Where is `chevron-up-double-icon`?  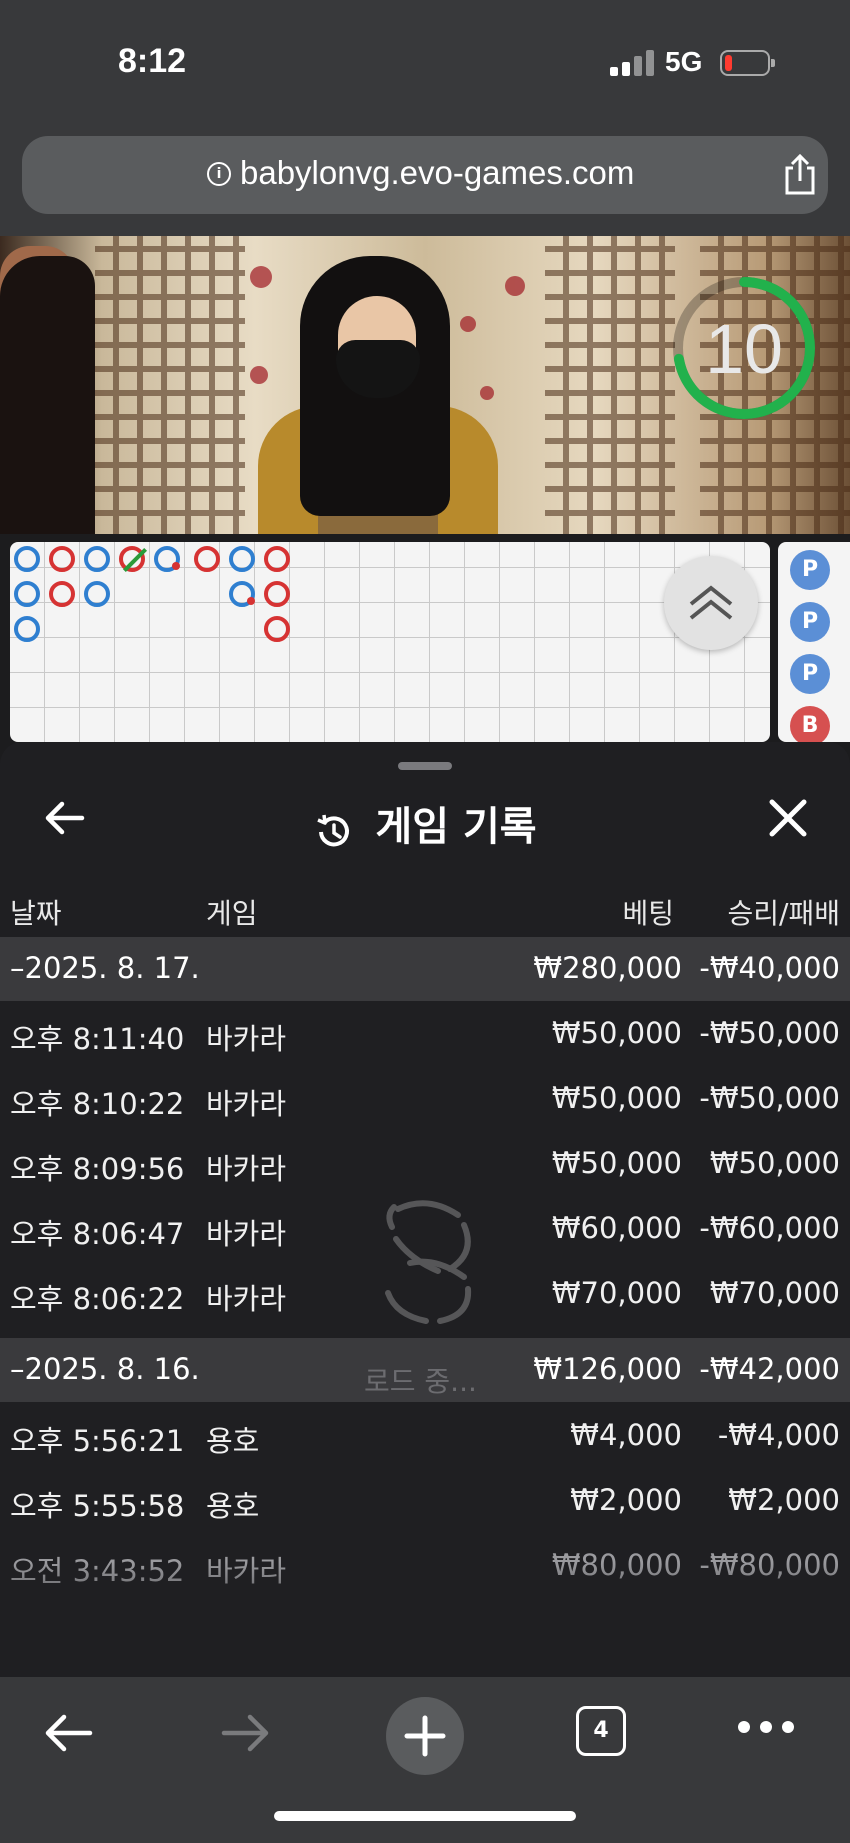 chevron-up-double-icon is located at coordinates (711, 602).